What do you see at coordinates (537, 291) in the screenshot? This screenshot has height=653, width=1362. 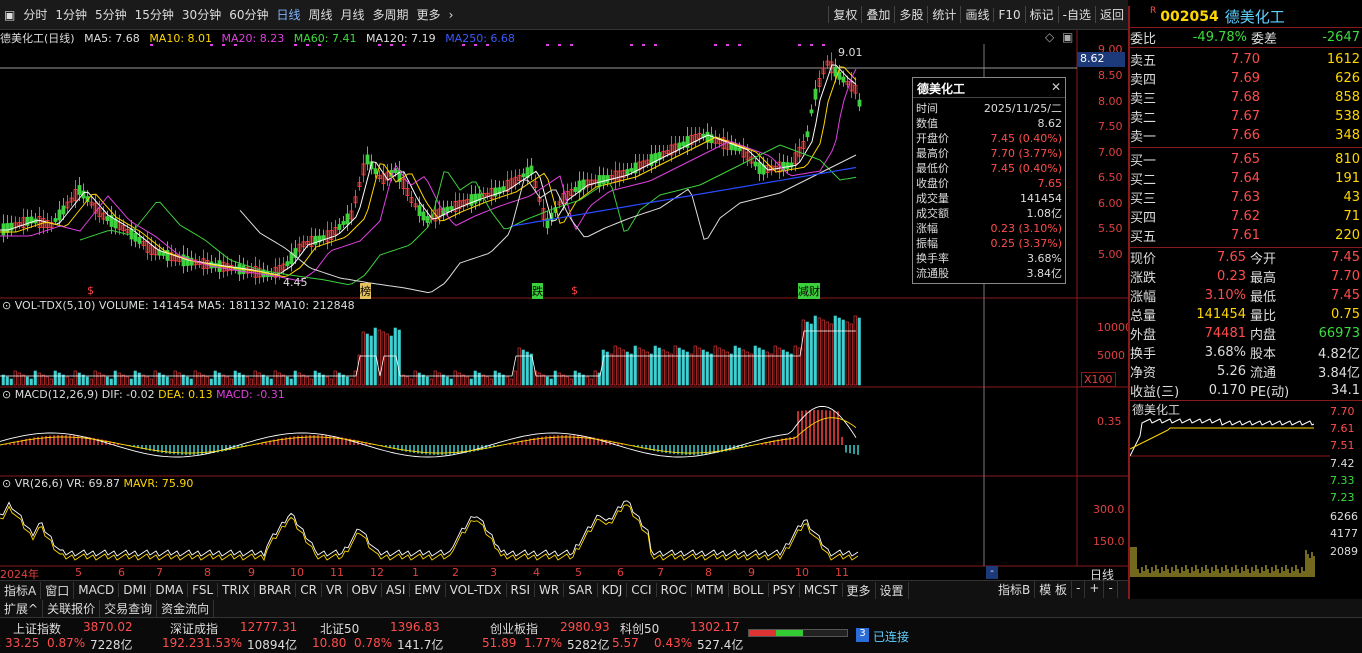 I see `event-marker: 跌` at bounding box center [537, 291].